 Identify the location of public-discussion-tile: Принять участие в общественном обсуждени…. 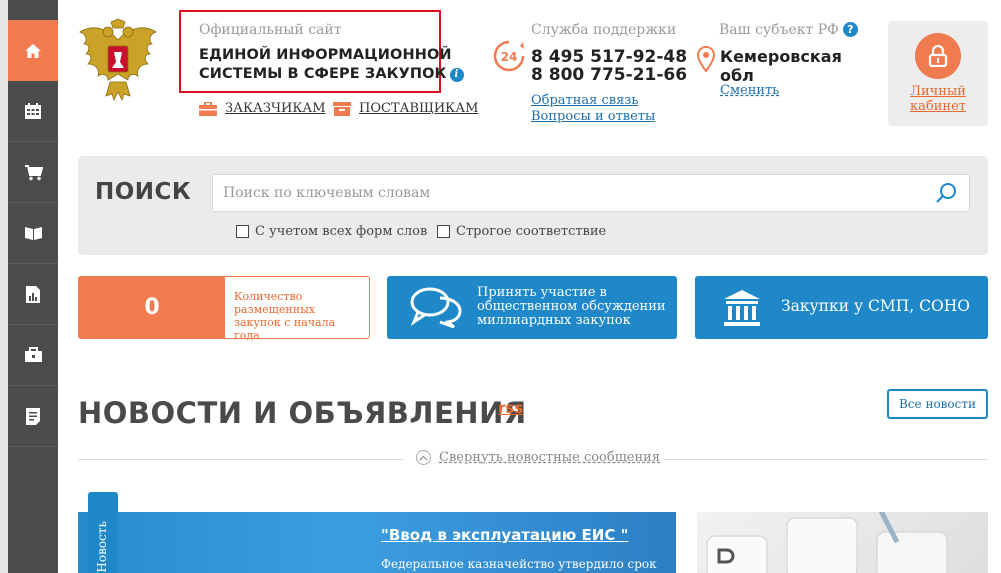
(532, 307).